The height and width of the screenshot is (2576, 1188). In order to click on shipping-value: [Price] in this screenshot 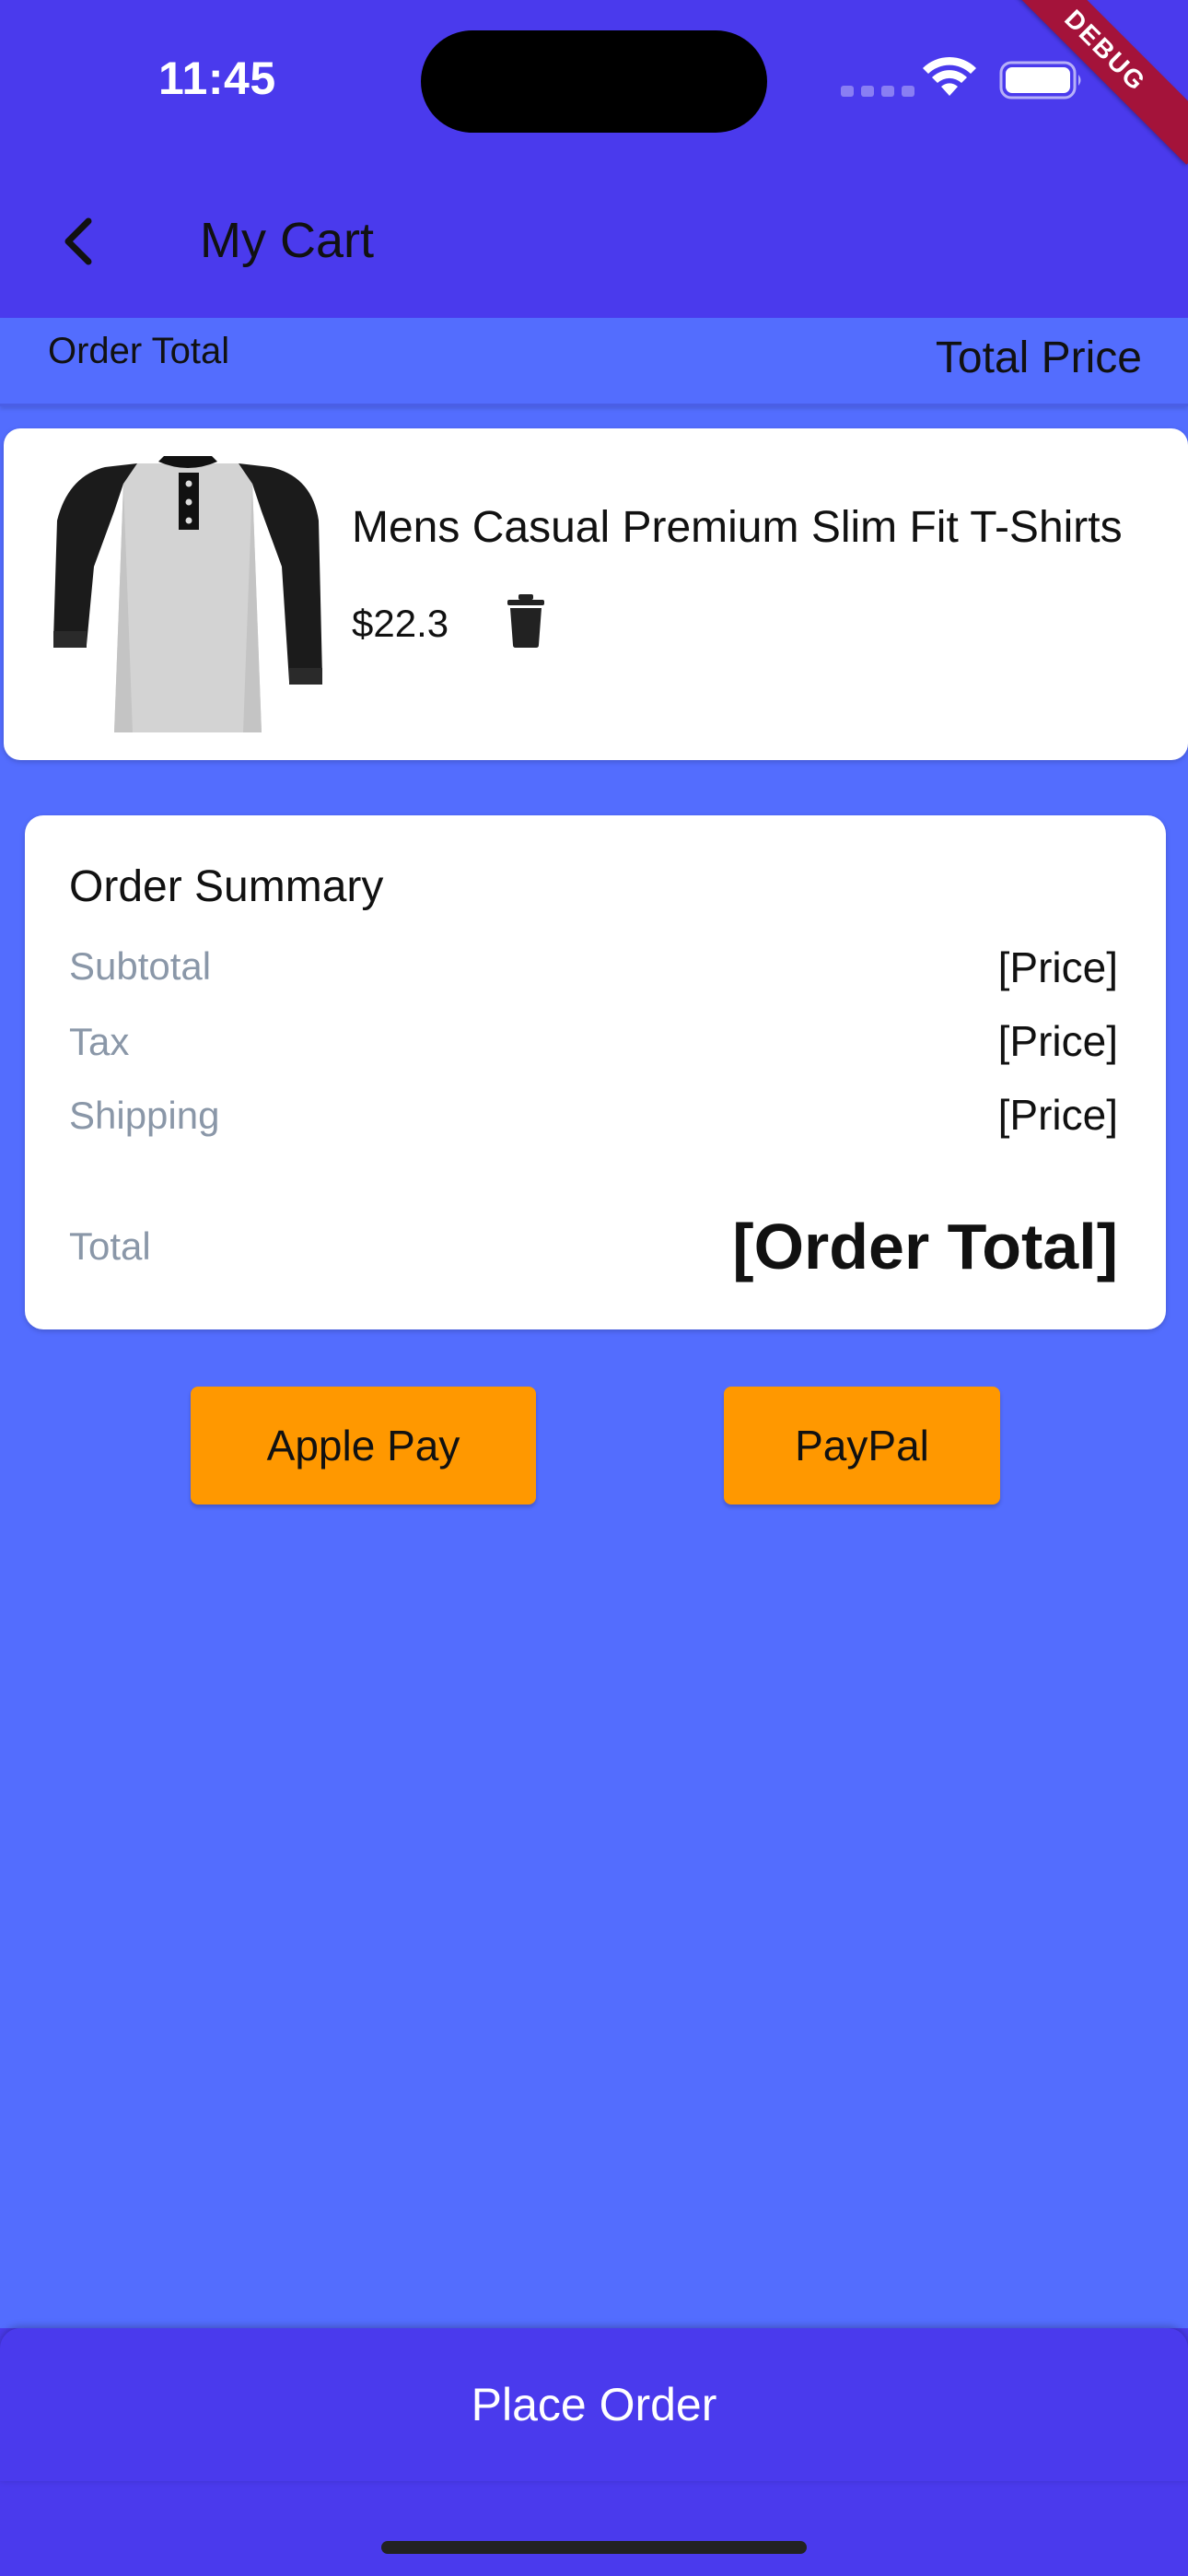, I will do `click(1057, 1115)`.